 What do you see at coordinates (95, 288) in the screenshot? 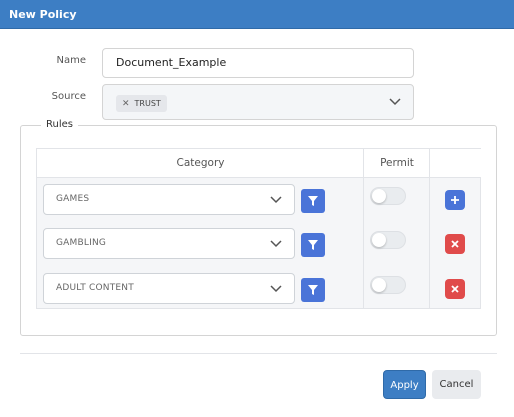
I see `category-value: ADULT CONTENT` at bounding box center [95, 288].